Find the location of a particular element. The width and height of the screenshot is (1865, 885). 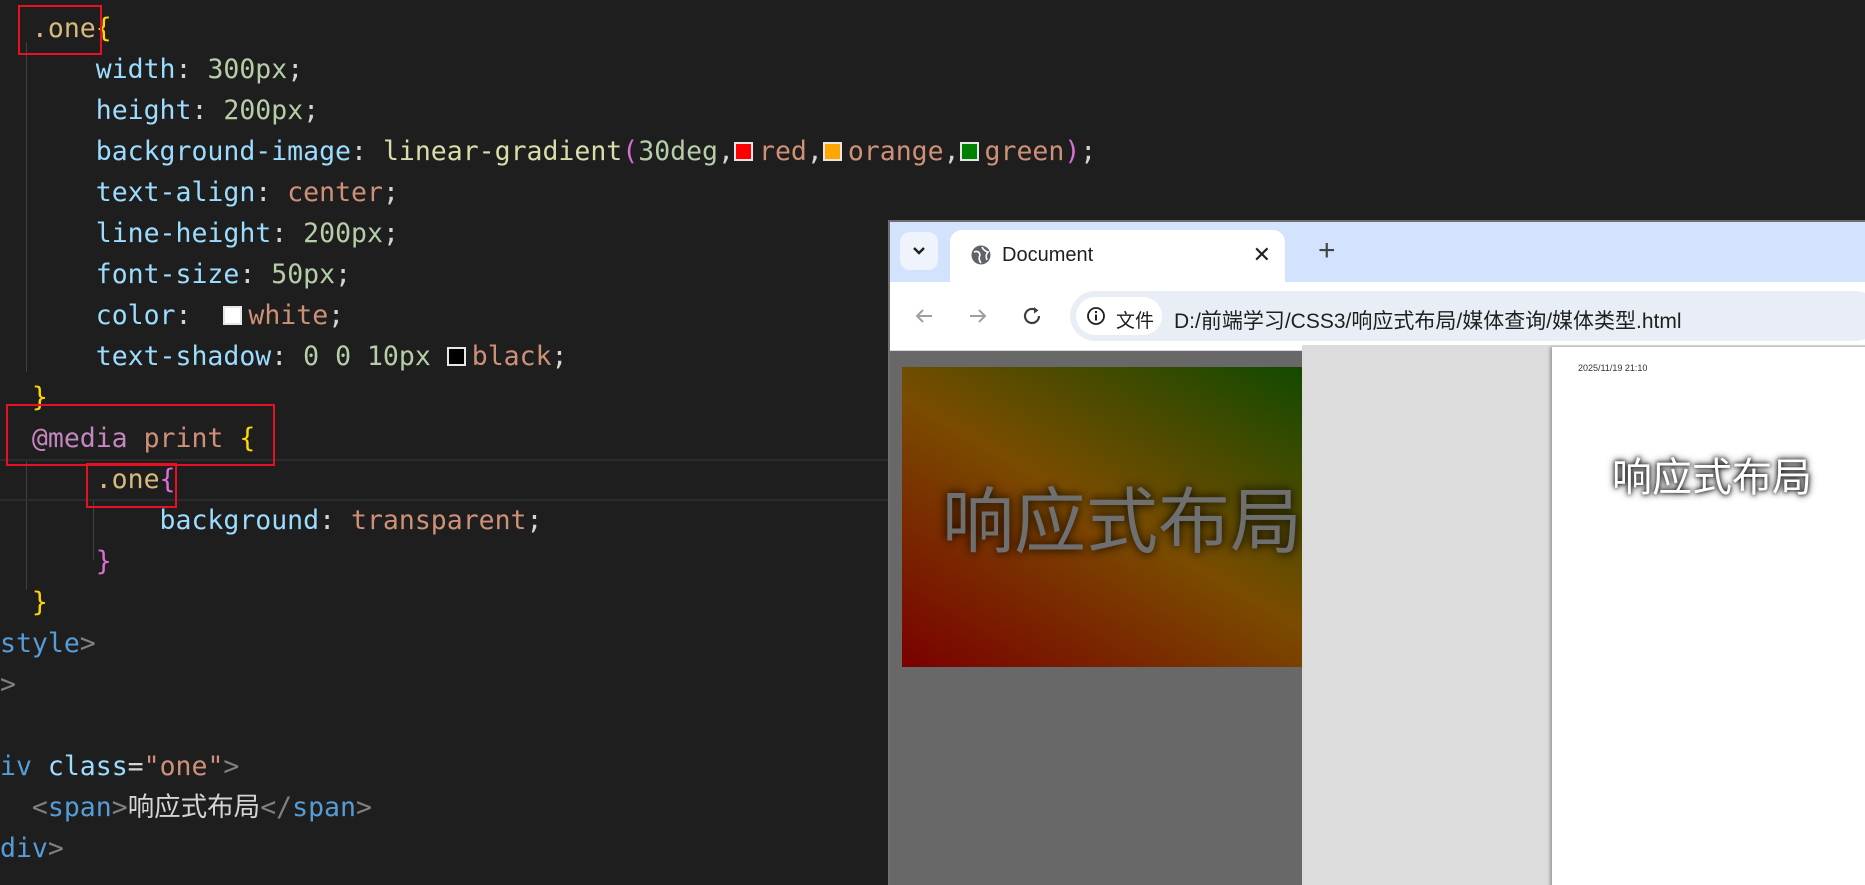

arrow-left-icon is located at coordinates (923, 316).